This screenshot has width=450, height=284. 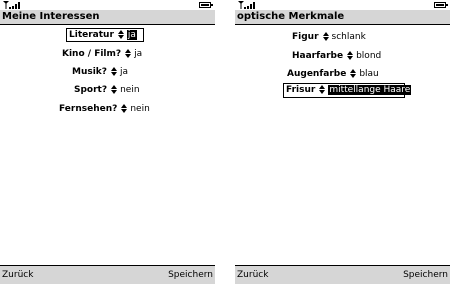 What do you see at coordinates (368, 56) in the screenshot?
I see `field-value: blond` at bounding box center [368, 56].